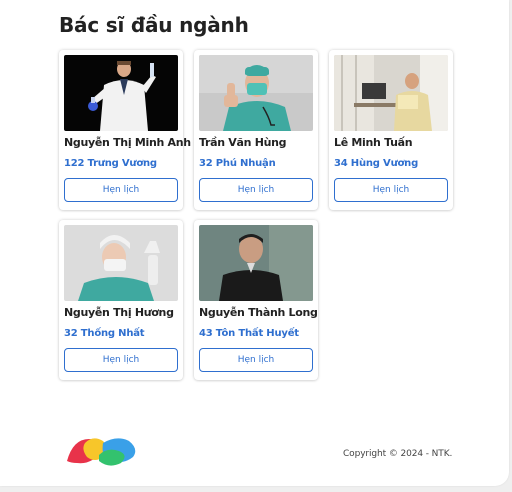 The height and width of the screenshot is (492, 512). Describe the element at coordinates (123, 163) in the screenshot. I see `doctor-address: 122 Trưng Vương` at that location.